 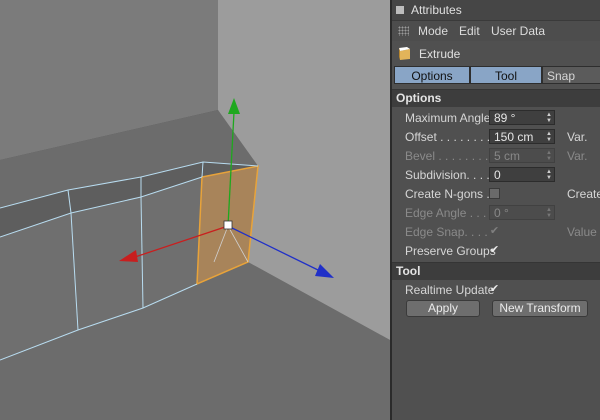 I want to click on preserve-groups-row: Preserve Groups ✔, so click(x=496, y=251).